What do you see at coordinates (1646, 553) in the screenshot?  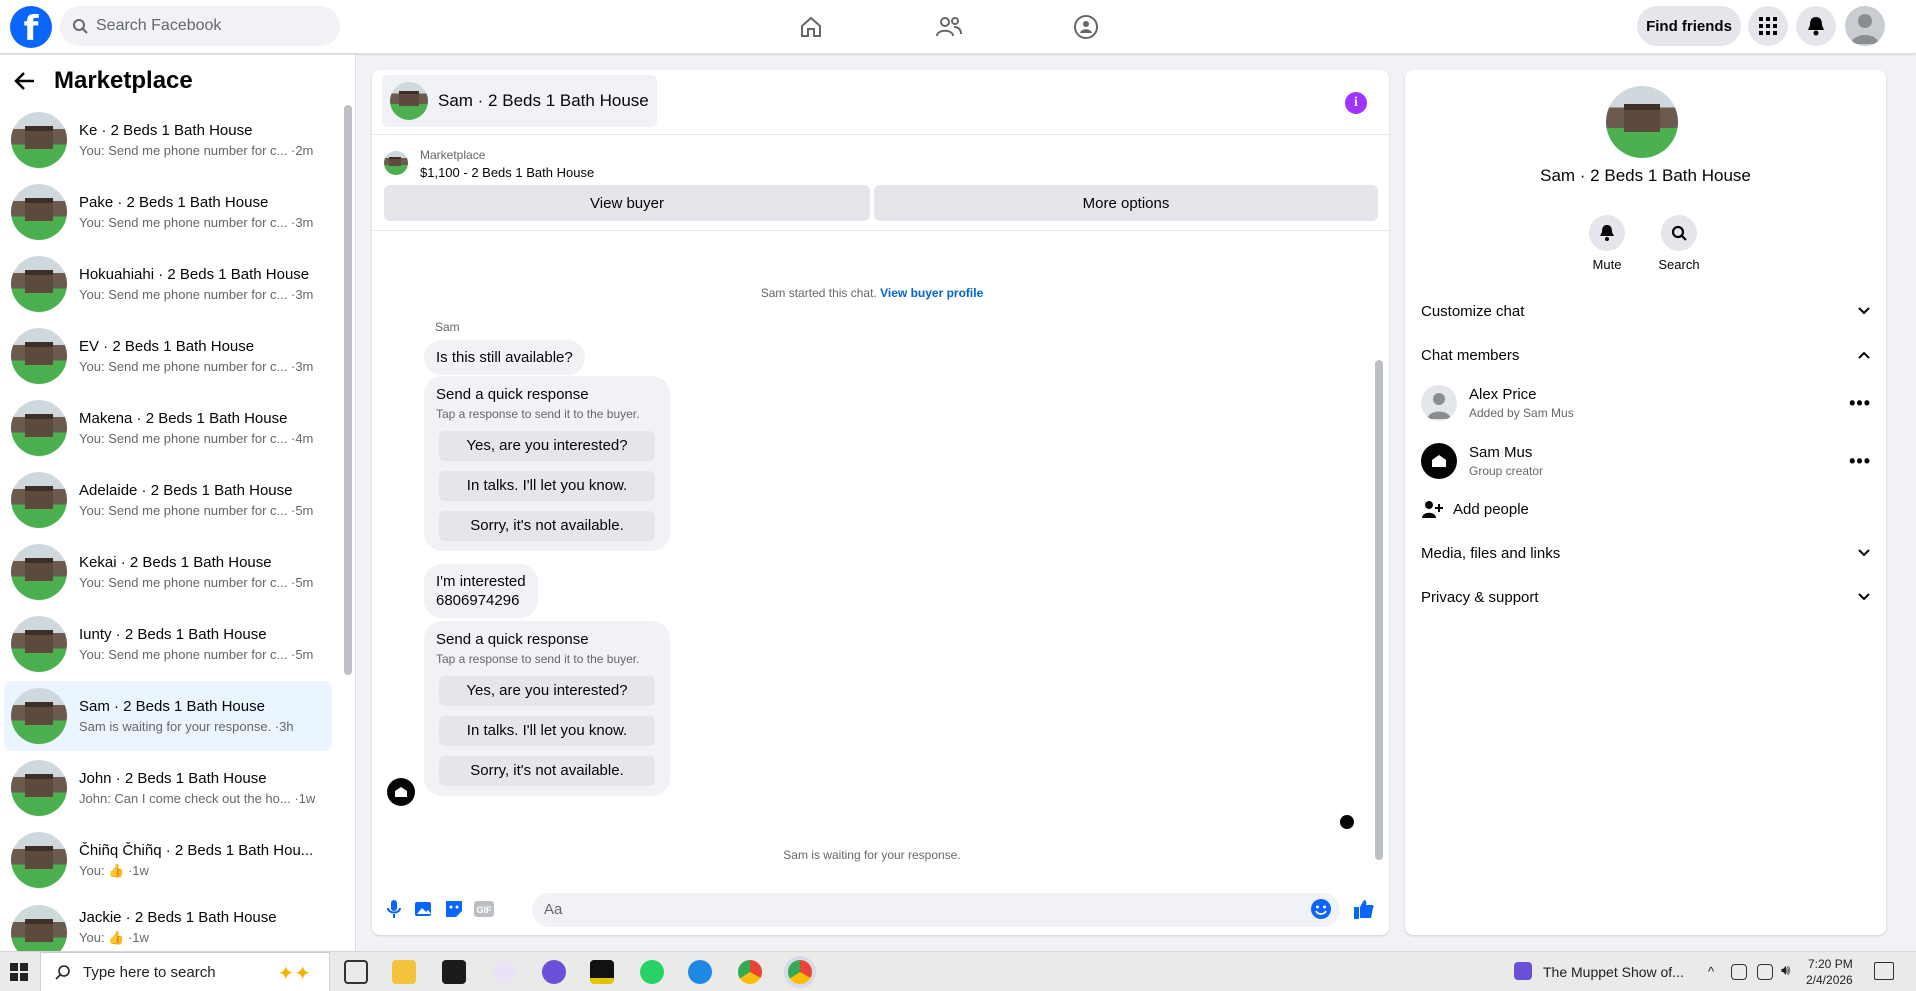 I see `media-files-links-row: Media, files and links` at bounding box center [1646, 553].